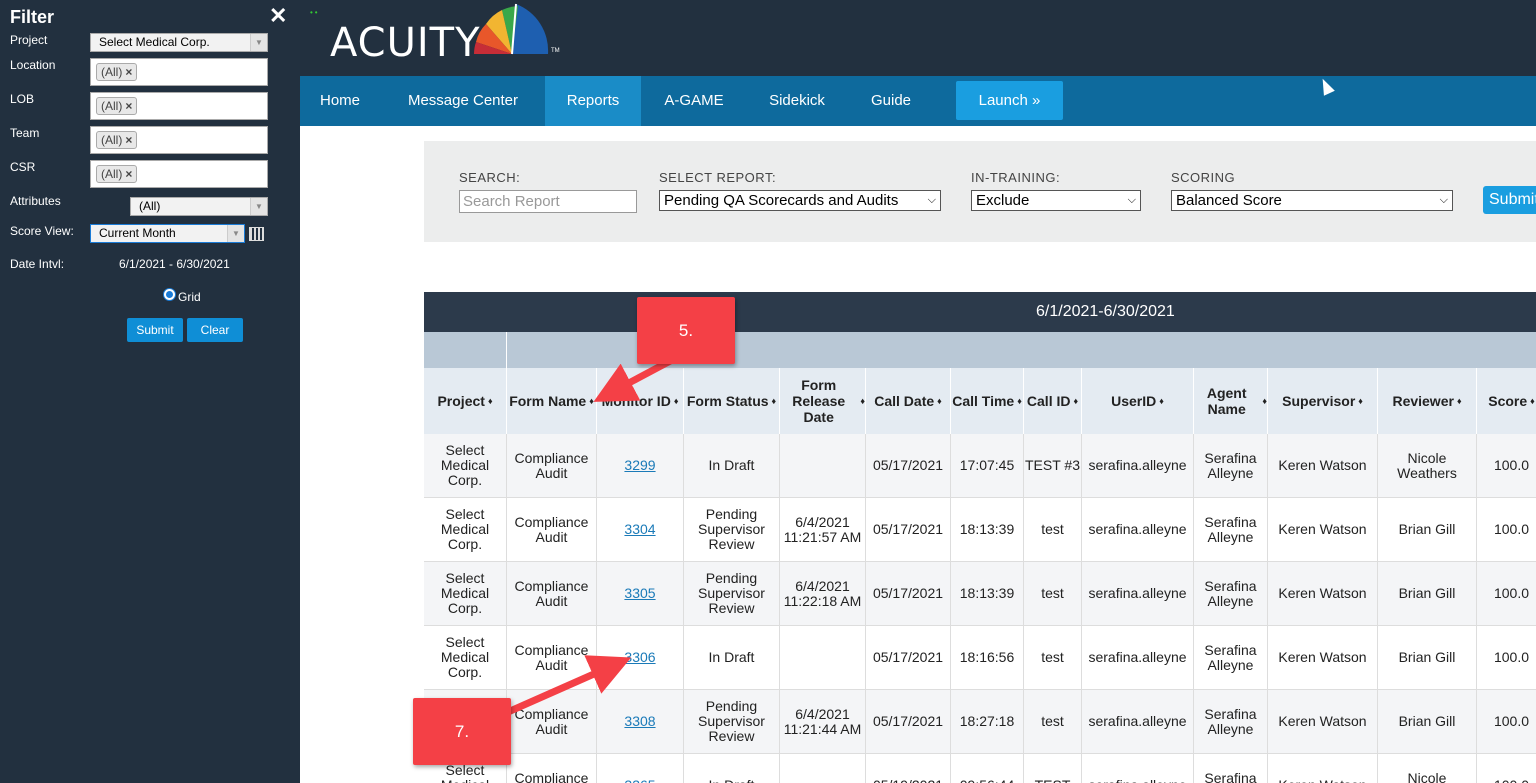 This screenshot has height=783, width=1536. What do you see at coordinates (1056, 200) in the screenshot?
I see `in-training-dropdown: Exclude ⌵` at bounding box center [1056, 200].